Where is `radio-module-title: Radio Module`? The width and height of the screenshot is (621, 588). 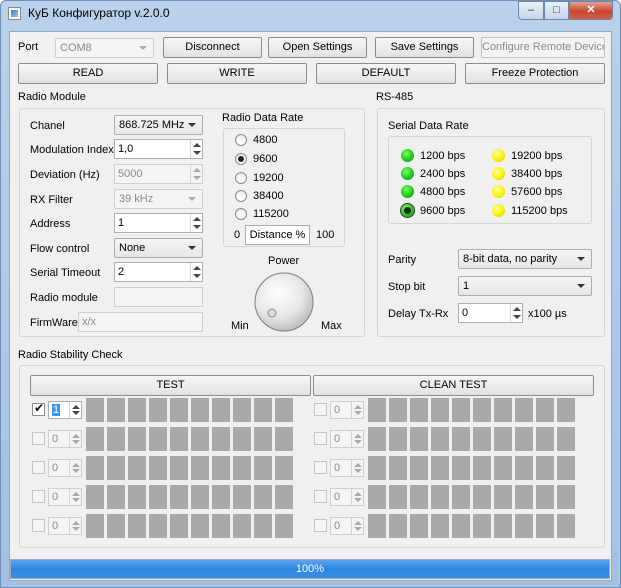 radio-module-title: Radio Module is located at coordinates (52, 97).